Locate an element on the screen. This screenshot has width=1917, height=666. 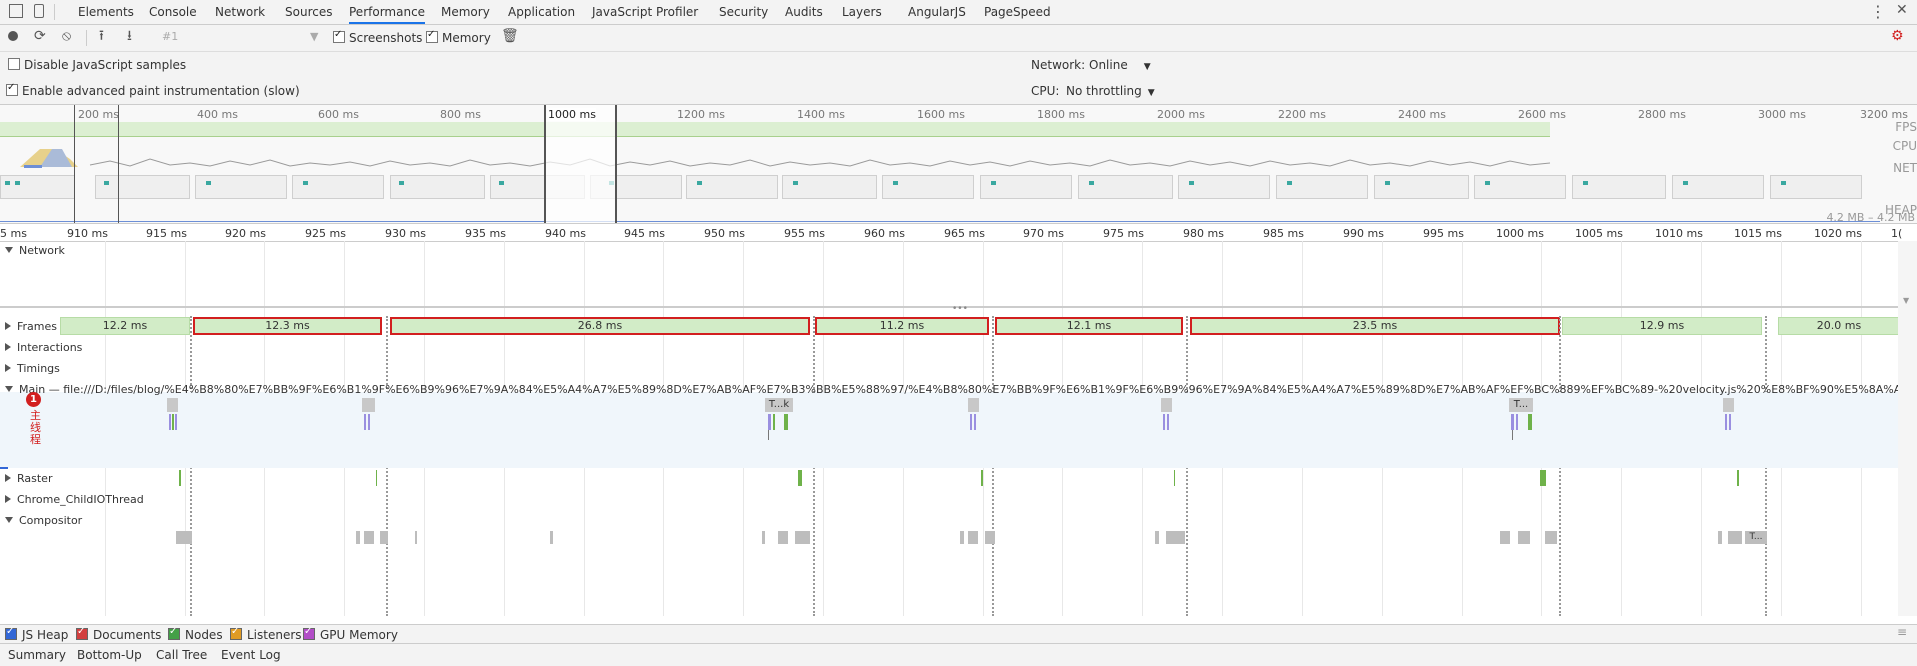
device-toolbar-icon is located at coordinates (39, 11).